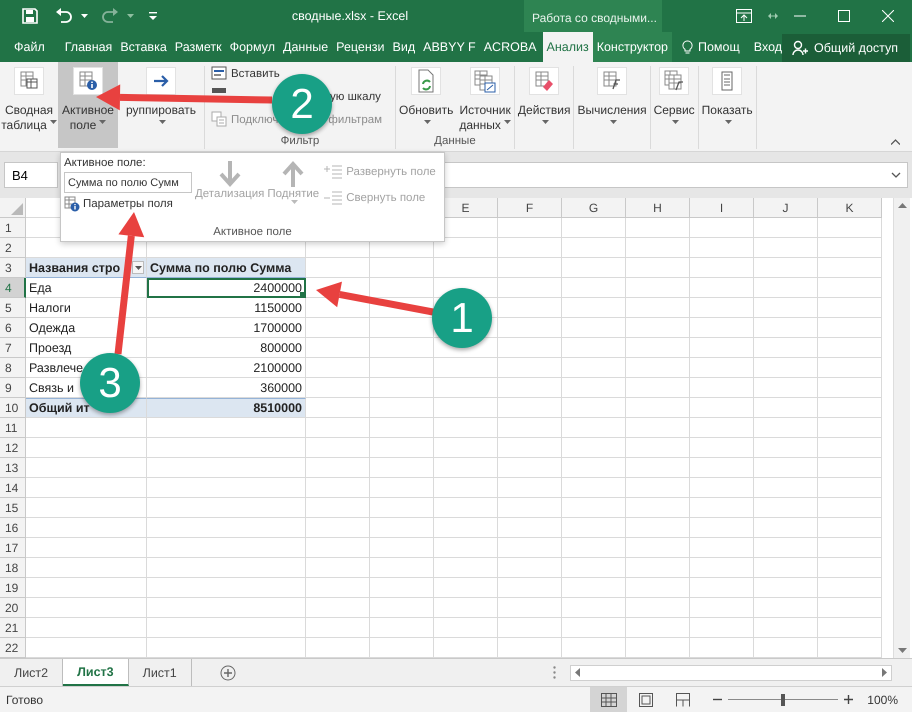 The width and height of the screenshot is (912, 712). I want to click on share-button: Общий доступ, so click(846, 48).